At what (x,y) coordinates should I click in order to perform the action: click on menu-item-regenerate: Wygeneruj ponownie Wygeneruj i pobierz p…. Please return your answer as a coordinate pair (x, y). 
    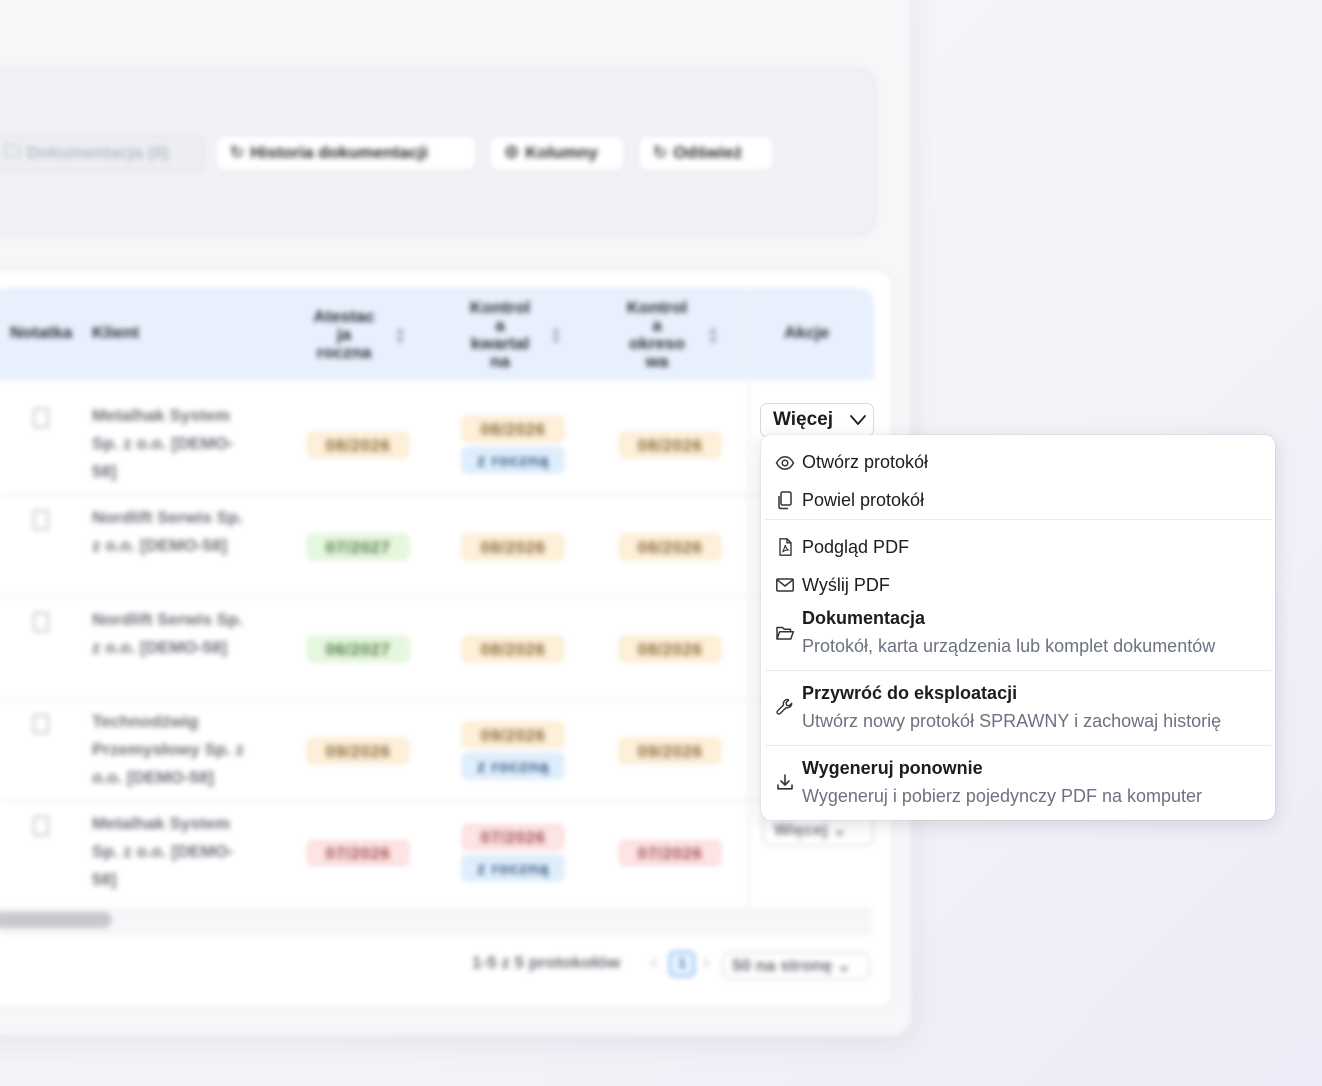
    Looking at the image, I should click on (1018, 785).